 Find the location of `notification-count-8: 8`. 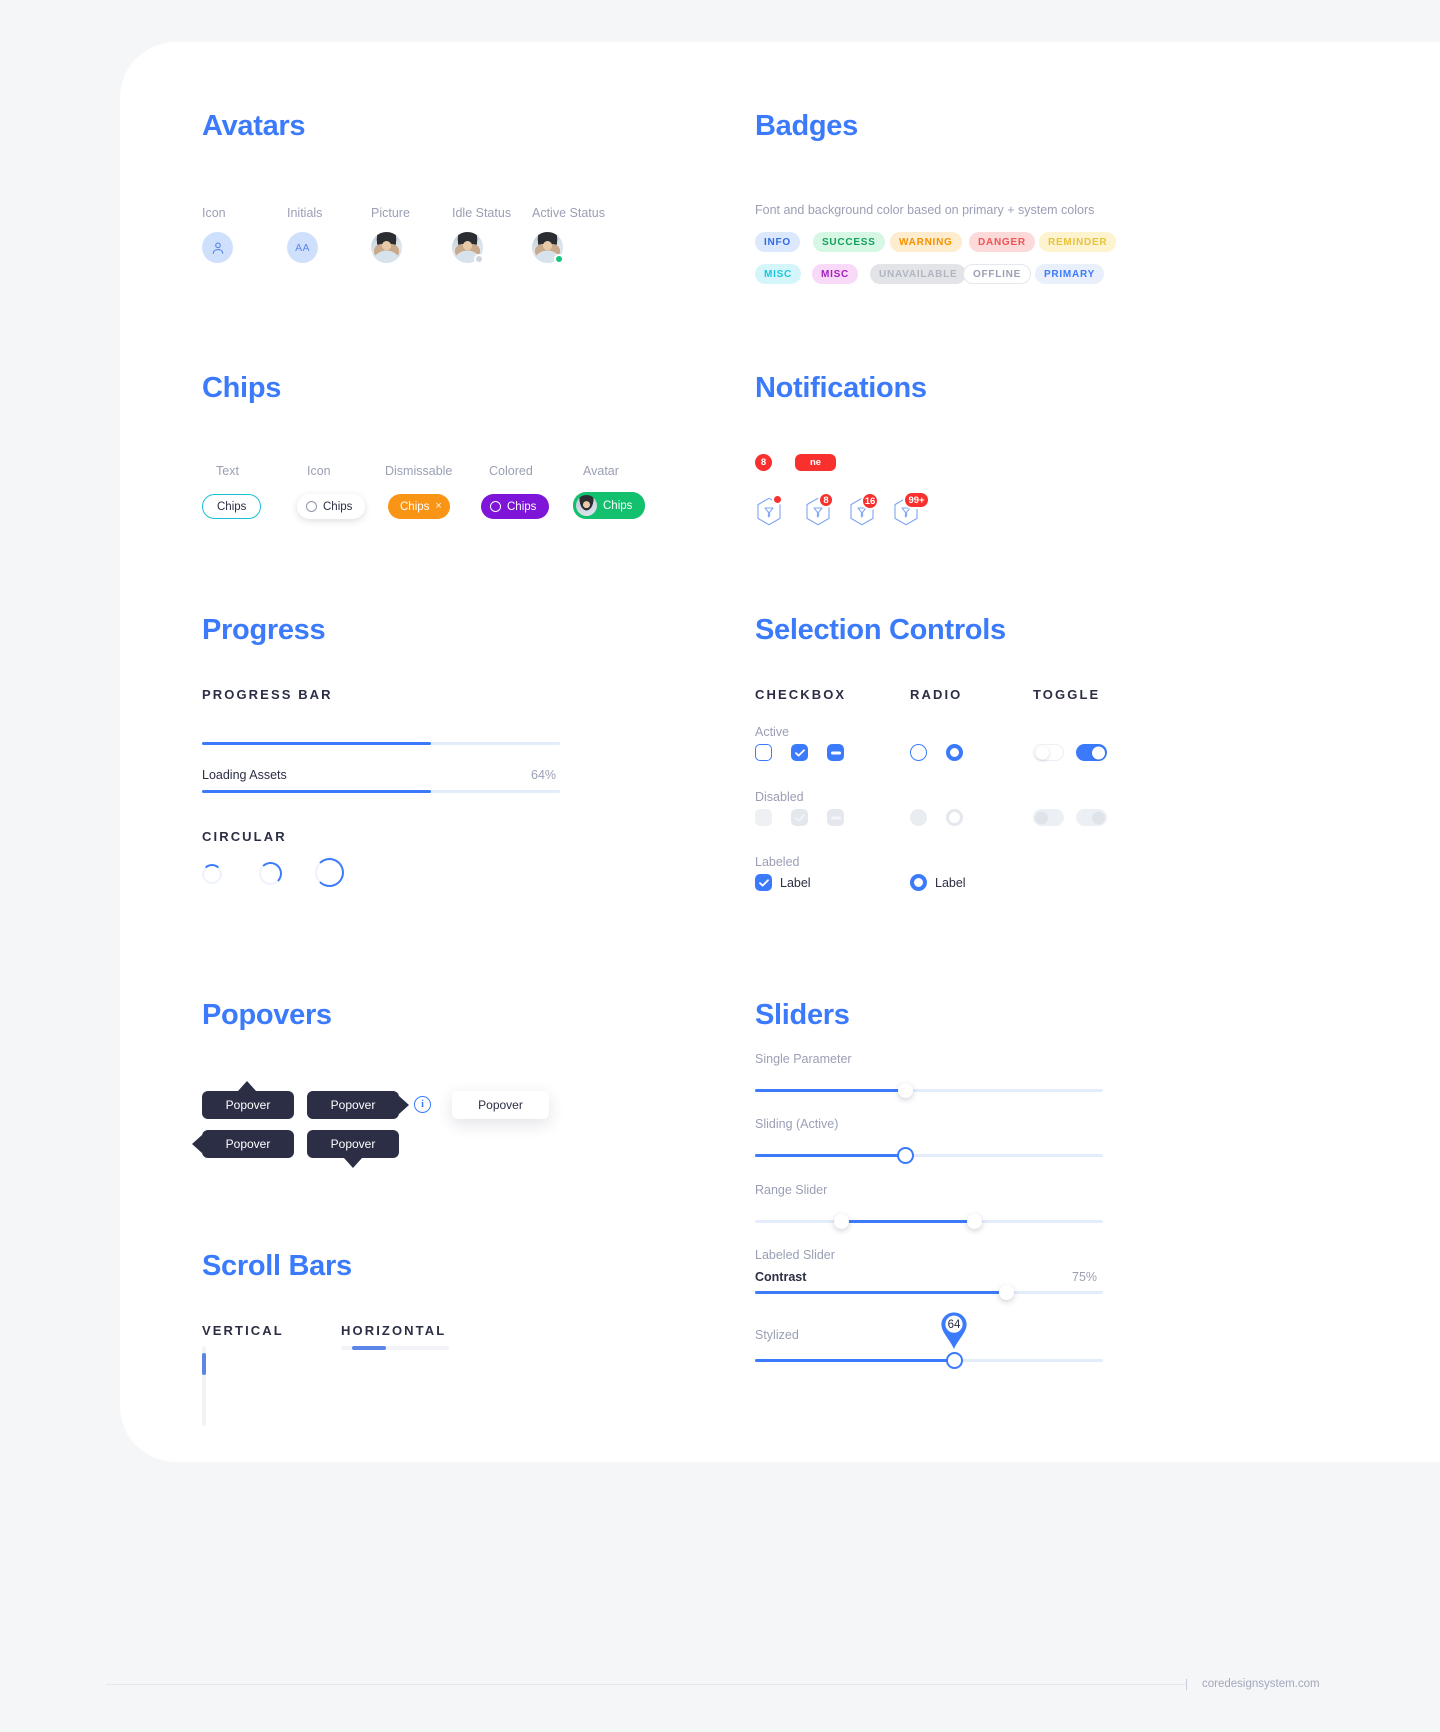

notification-count-8: 8 is located at coordinates (826, 500).